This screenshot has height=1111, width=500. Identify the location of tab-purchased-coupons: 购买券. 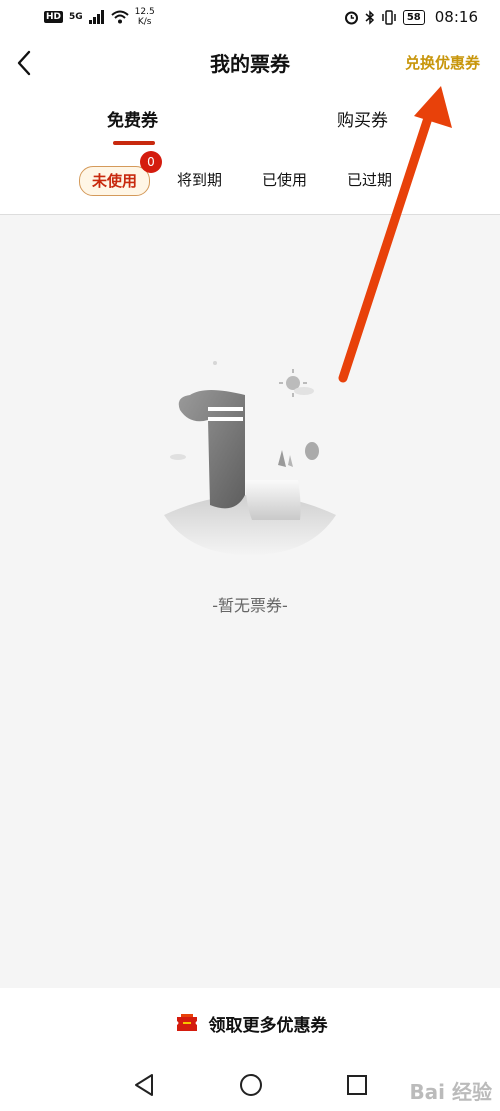
(362, 118).